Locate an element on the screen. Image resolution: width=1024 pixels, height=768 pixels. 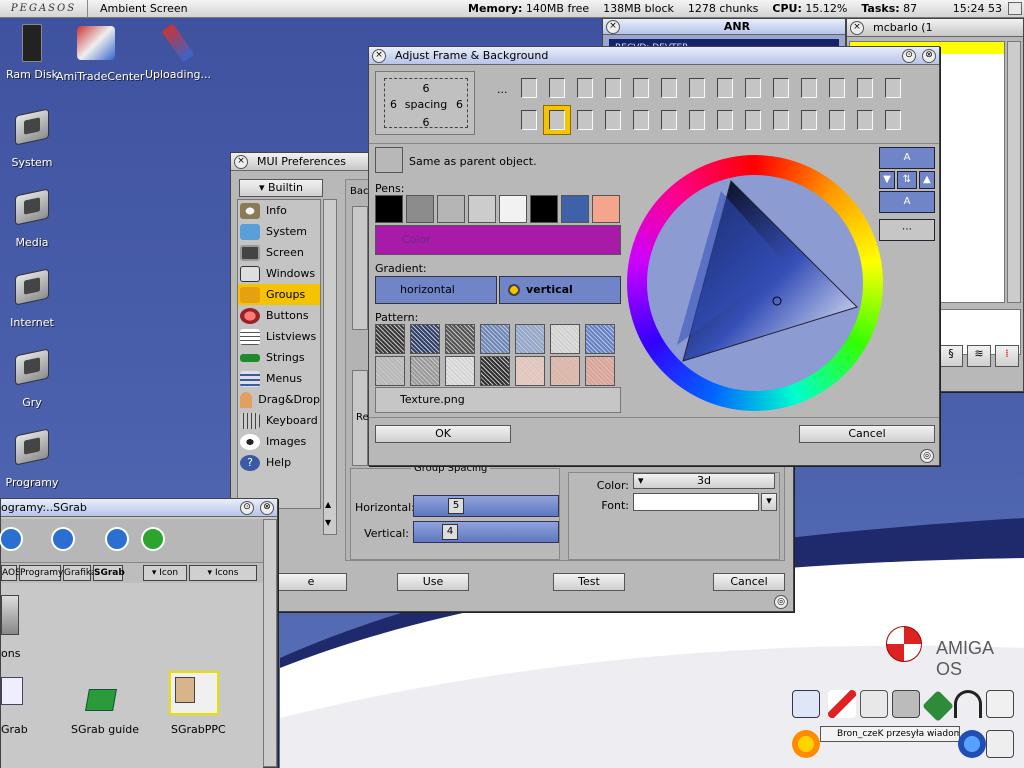
swap-icon: ⇅ is located at coordinates (907, 180).